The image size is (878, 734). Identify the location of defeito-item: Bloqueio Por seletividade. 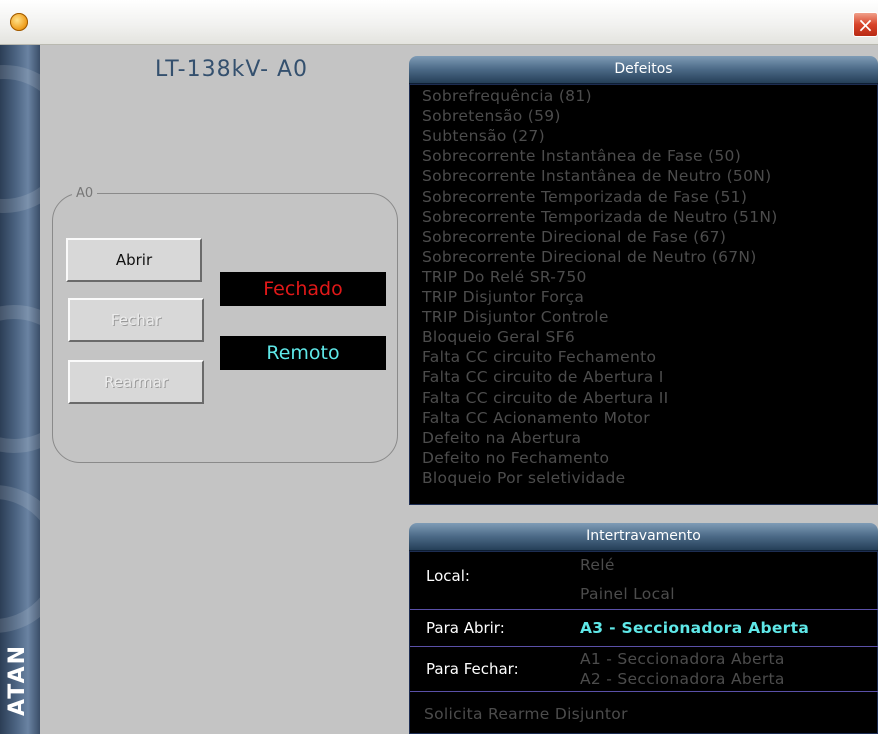
(524, 477).